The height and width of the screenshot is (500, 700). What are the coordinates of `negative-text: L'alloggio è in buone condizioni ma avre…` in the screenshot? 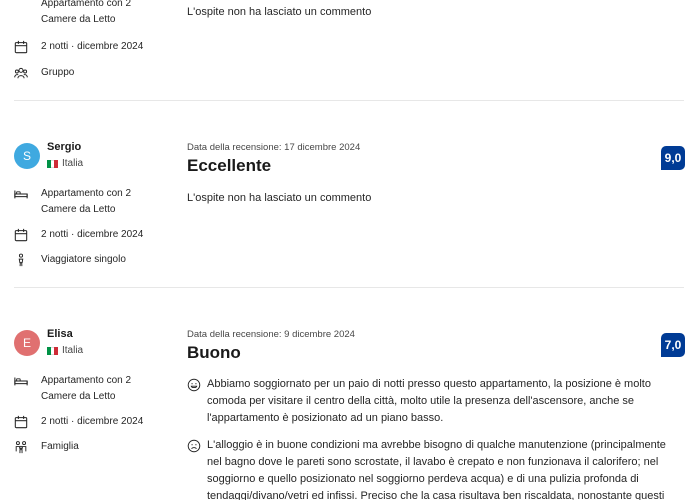 It's located at (436, 469).